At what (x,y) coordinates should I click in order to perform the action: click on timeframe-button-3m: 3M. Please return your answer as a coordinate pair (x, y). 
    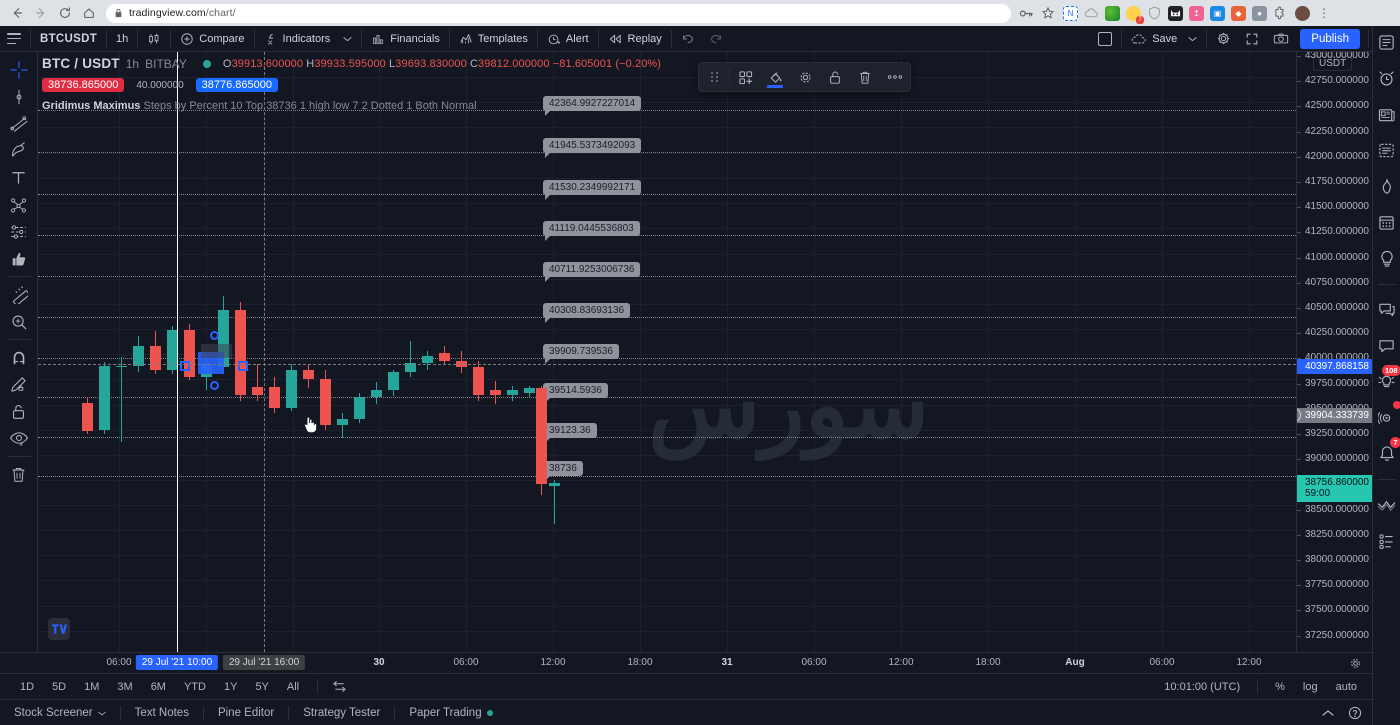
    Looking at the image, I should click on (124, 687).